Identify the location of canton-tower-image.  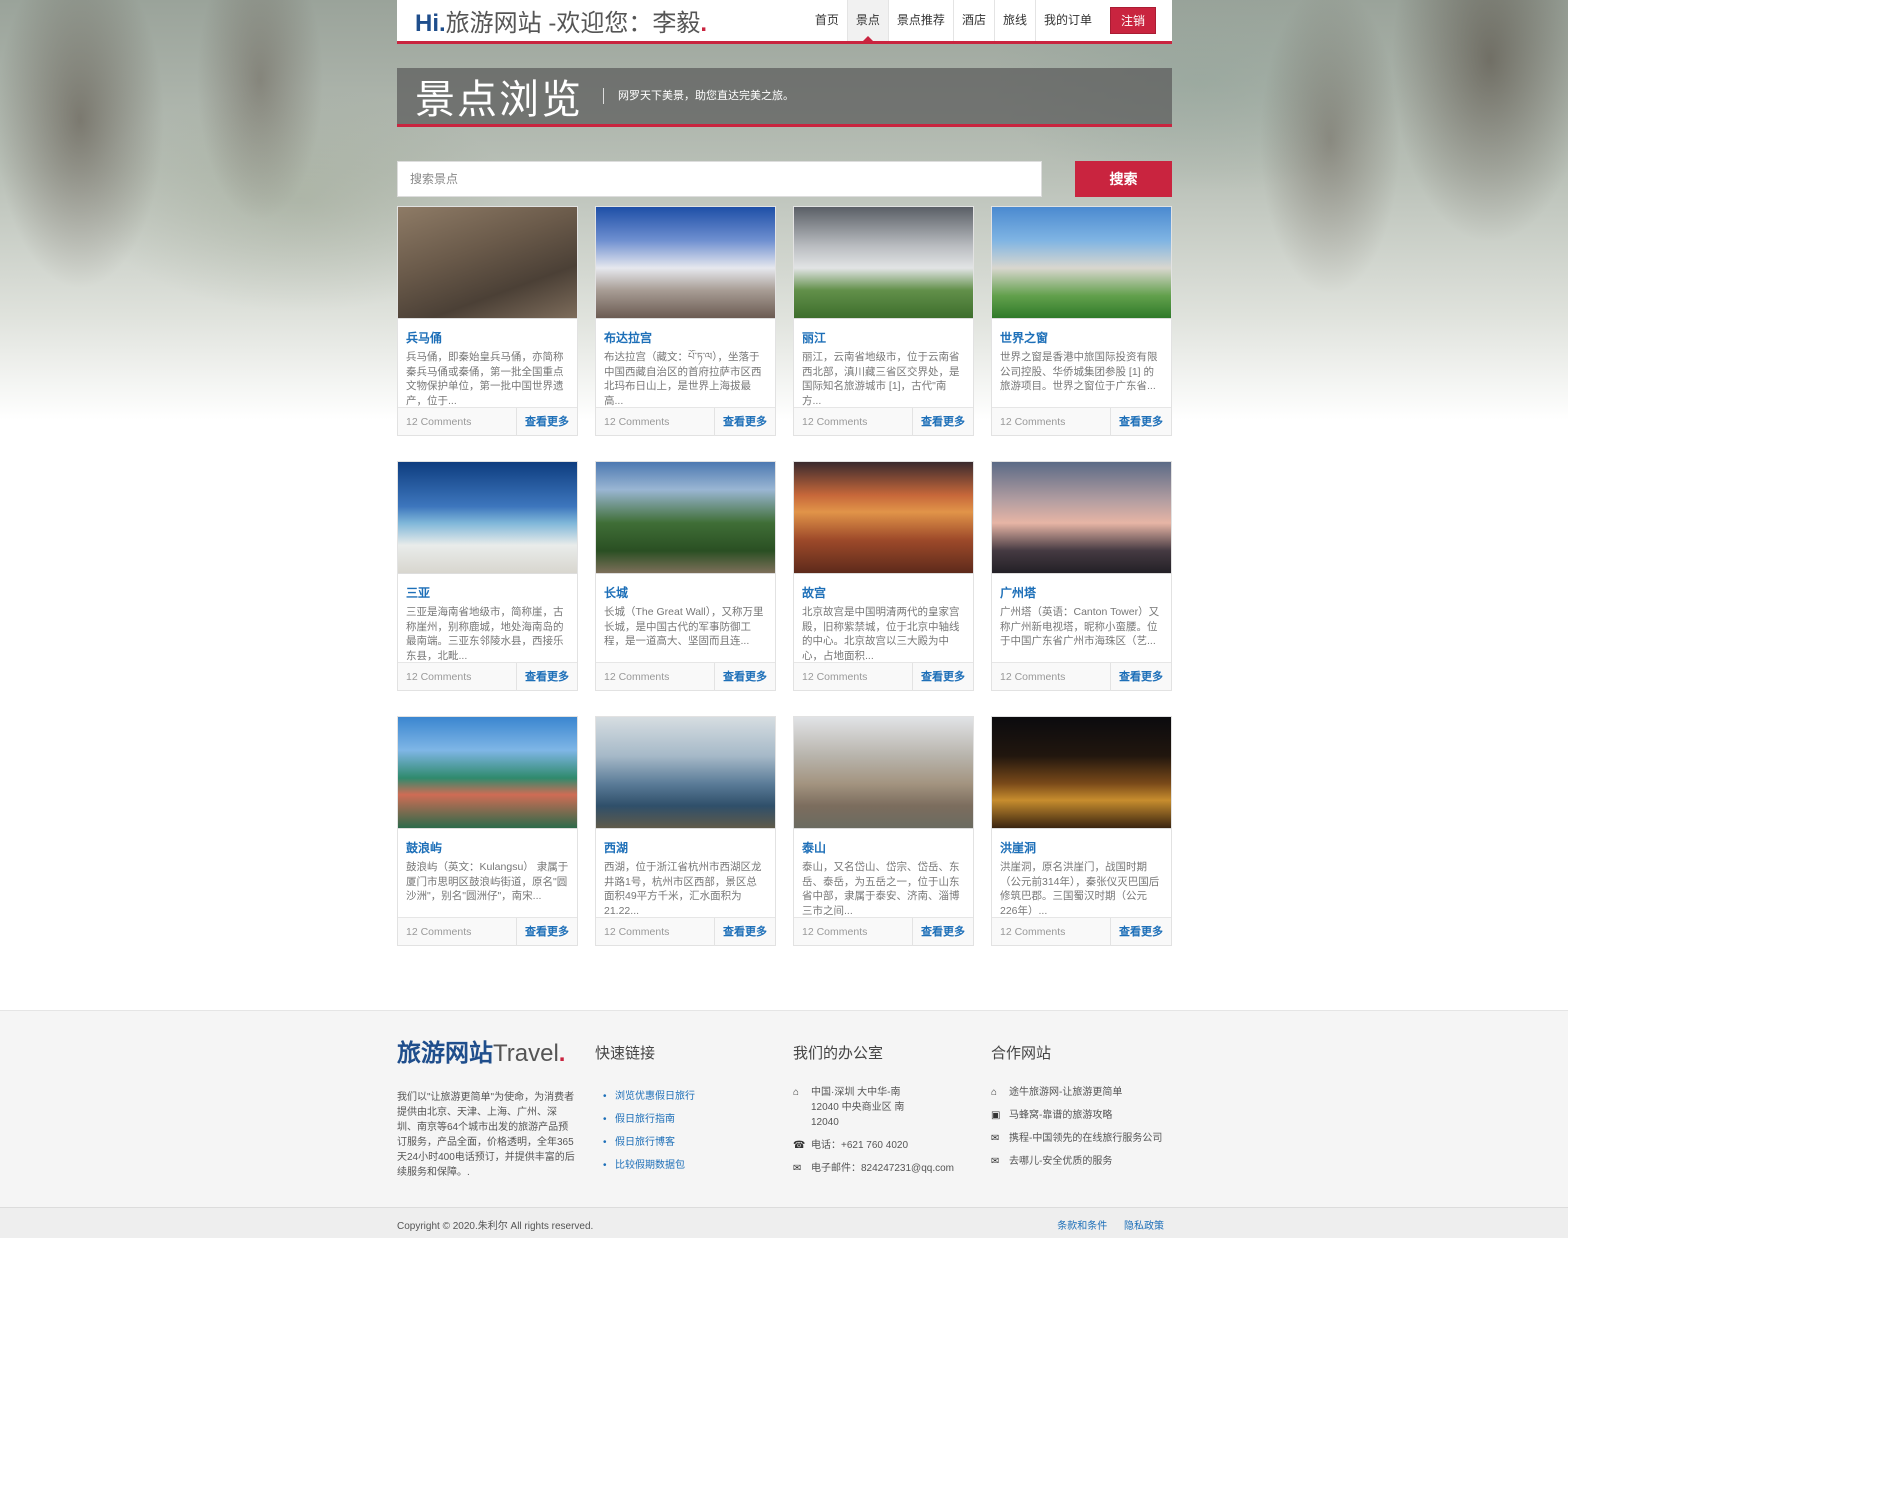
(1081, 518).